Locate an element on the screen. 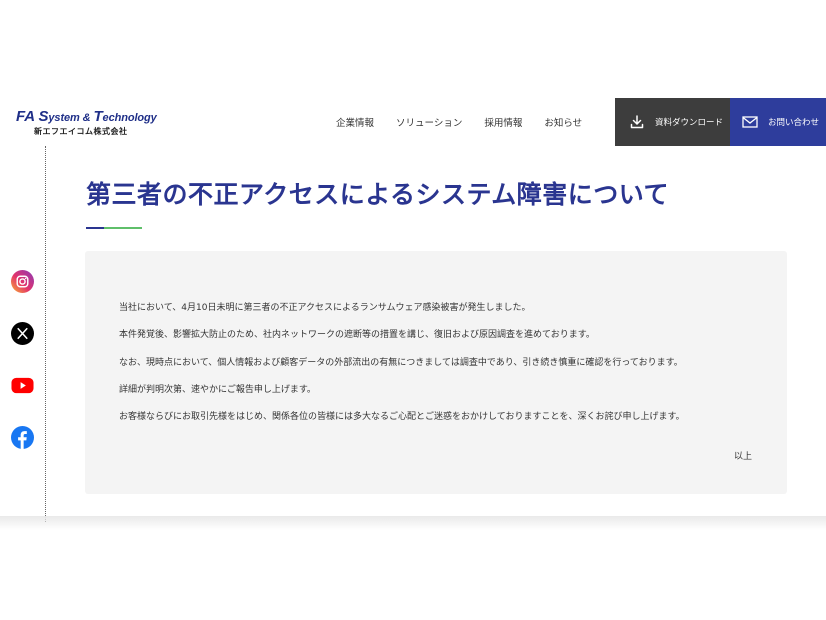  youtube-link is located at coordinates (22, 385).